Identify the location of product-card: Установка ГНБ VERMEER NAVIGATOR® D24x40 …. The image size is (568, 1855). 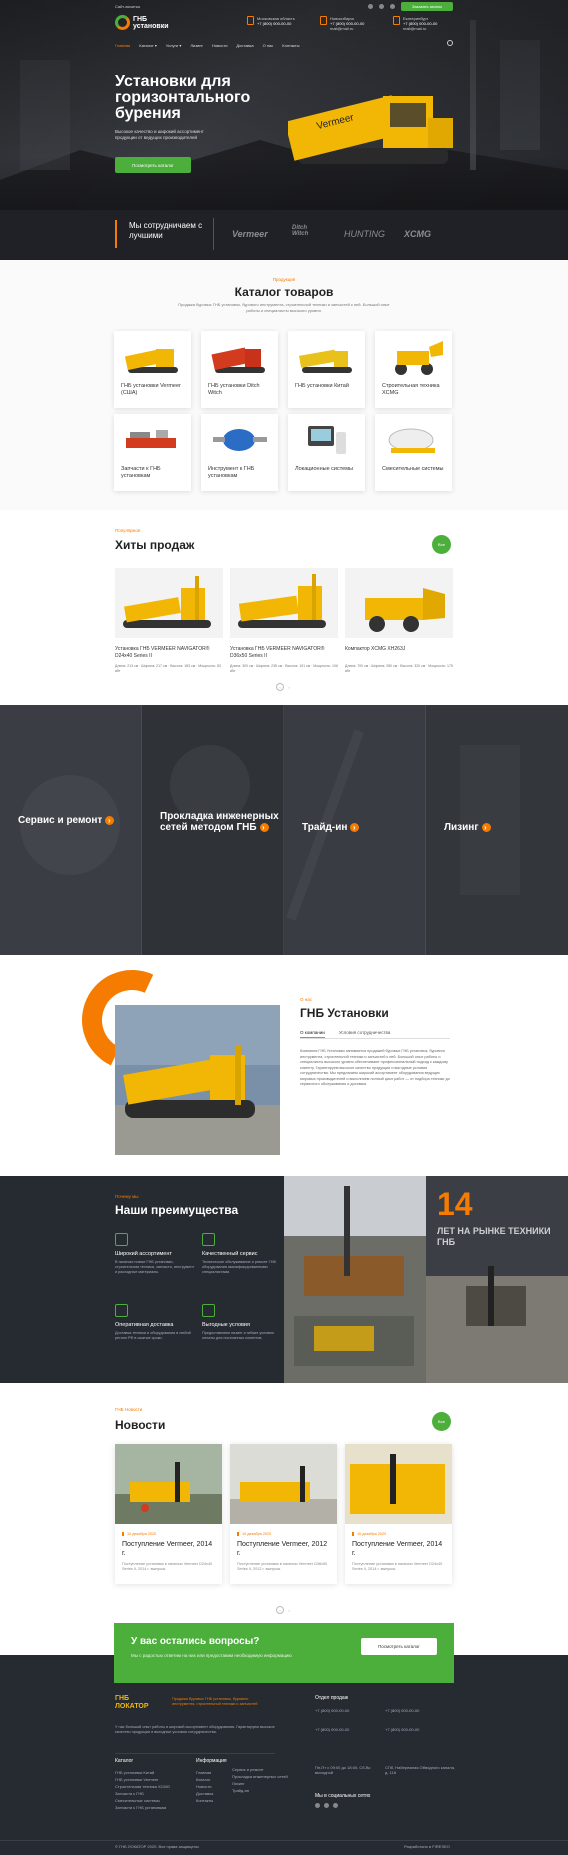
(169, 623).